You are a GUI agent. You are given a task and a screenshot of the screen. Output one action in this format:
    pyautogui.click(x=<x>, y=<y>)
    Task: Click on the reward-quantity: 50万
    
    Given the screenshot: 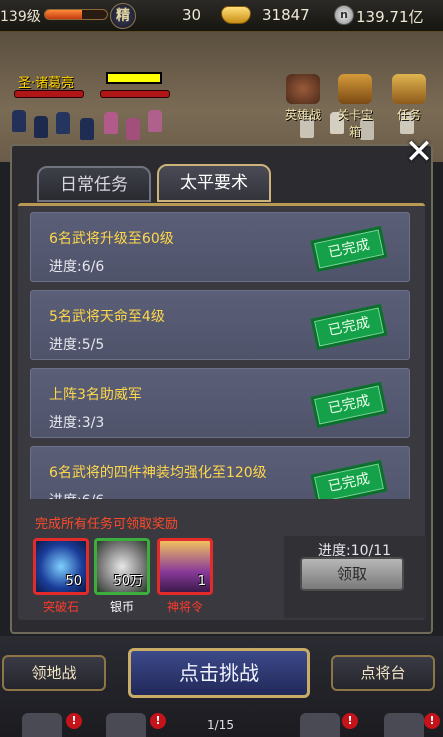 What is the action you would take?
    pyautogui.click(x=128, y=581)
    